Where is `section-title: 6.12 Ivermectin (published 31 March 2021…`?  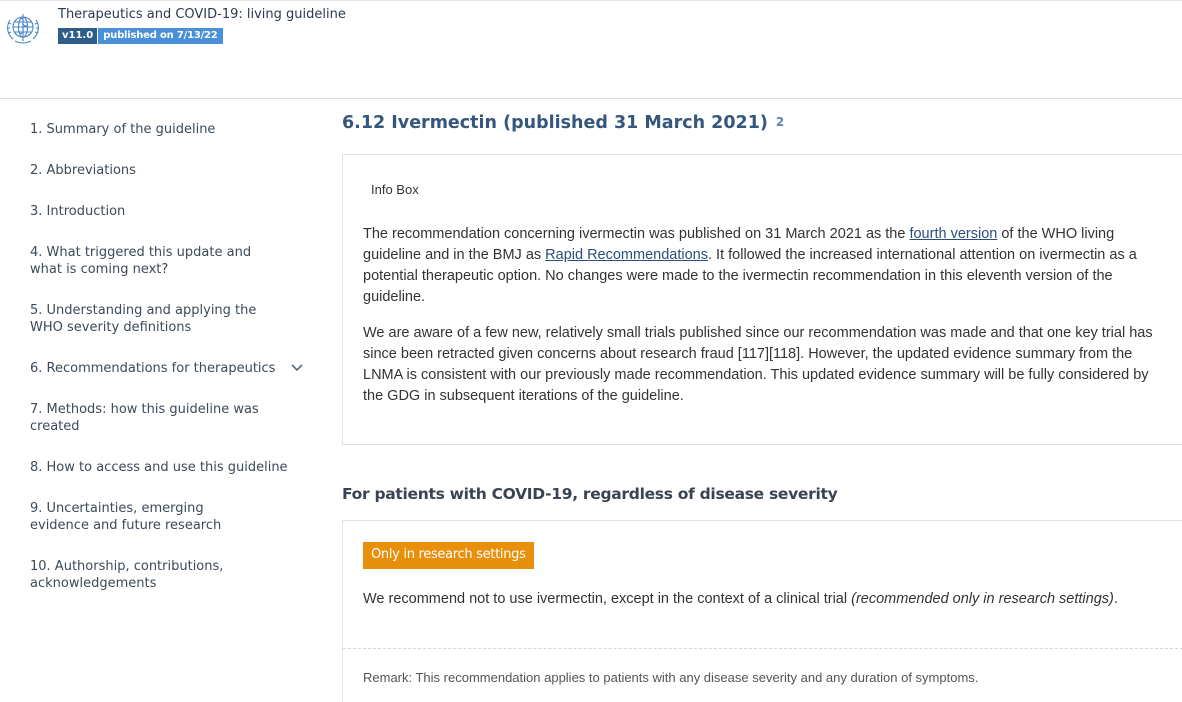
section-title: 6.12 Ivermectin (published 31 March 2021… is located at coordinates (563, 123).